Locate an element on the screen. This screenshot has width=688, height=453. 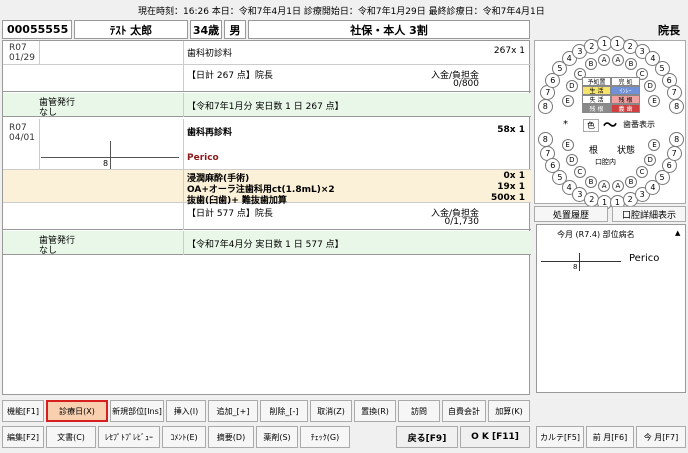
procedure-label: 歯科再診料 is located at coordinates (210, 133).